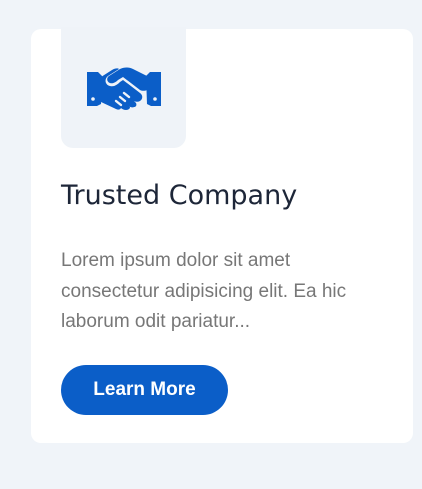 This screenshot has height=489, width=422. I want to click on card-title: Trusted Company, so click(179, 195).